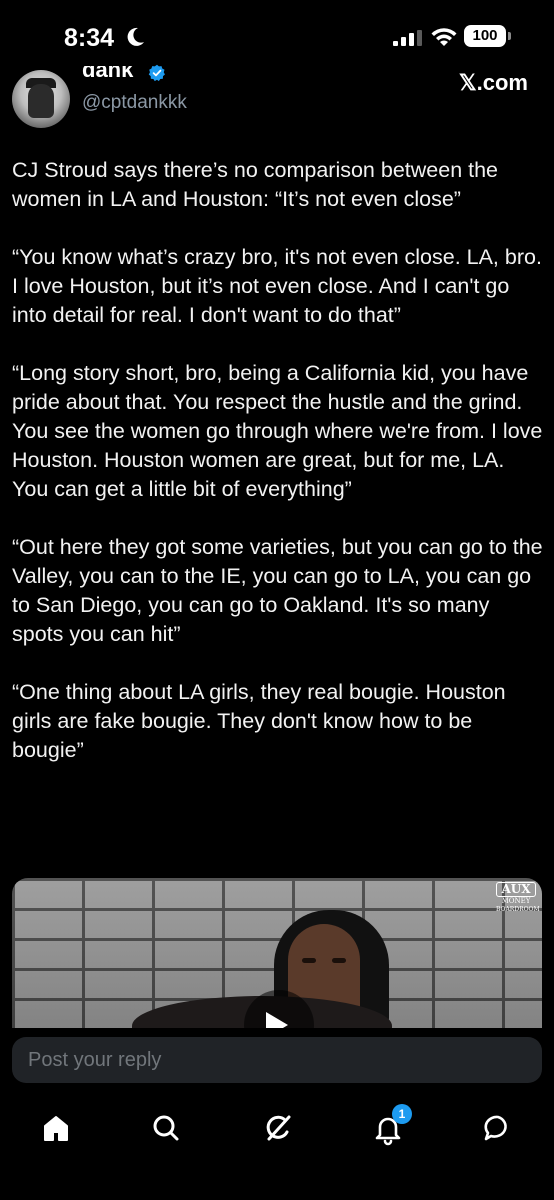 The width and height of the screenshot is (554, 1200). What do you see at coordinates (277, 35) in the screenshot?
I see `status-bar: 8:34 100` at bounding box center [277, 35].